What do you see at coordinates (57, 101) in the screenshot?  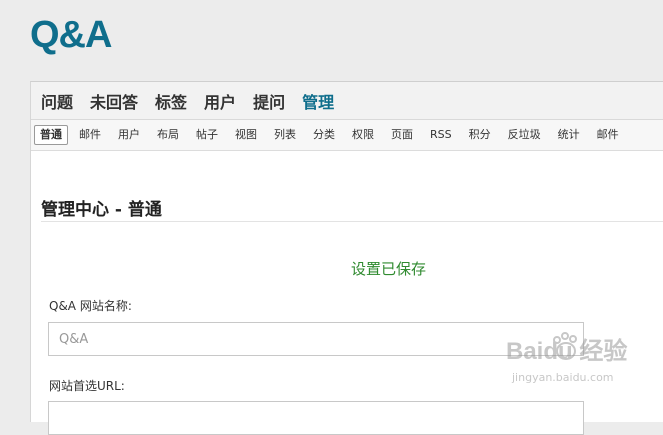 I see `main-nav-questions: 问题` at bounding box center [57, 101].